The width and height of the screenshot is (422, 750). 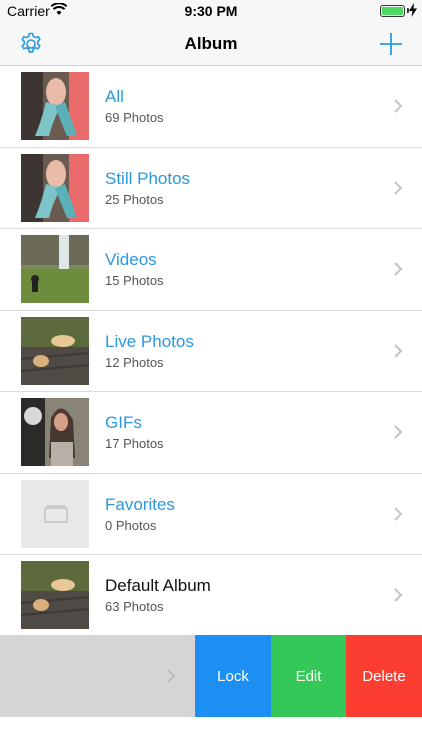 I want to click on charging-bolt-icon, so click(x=413, y=10).